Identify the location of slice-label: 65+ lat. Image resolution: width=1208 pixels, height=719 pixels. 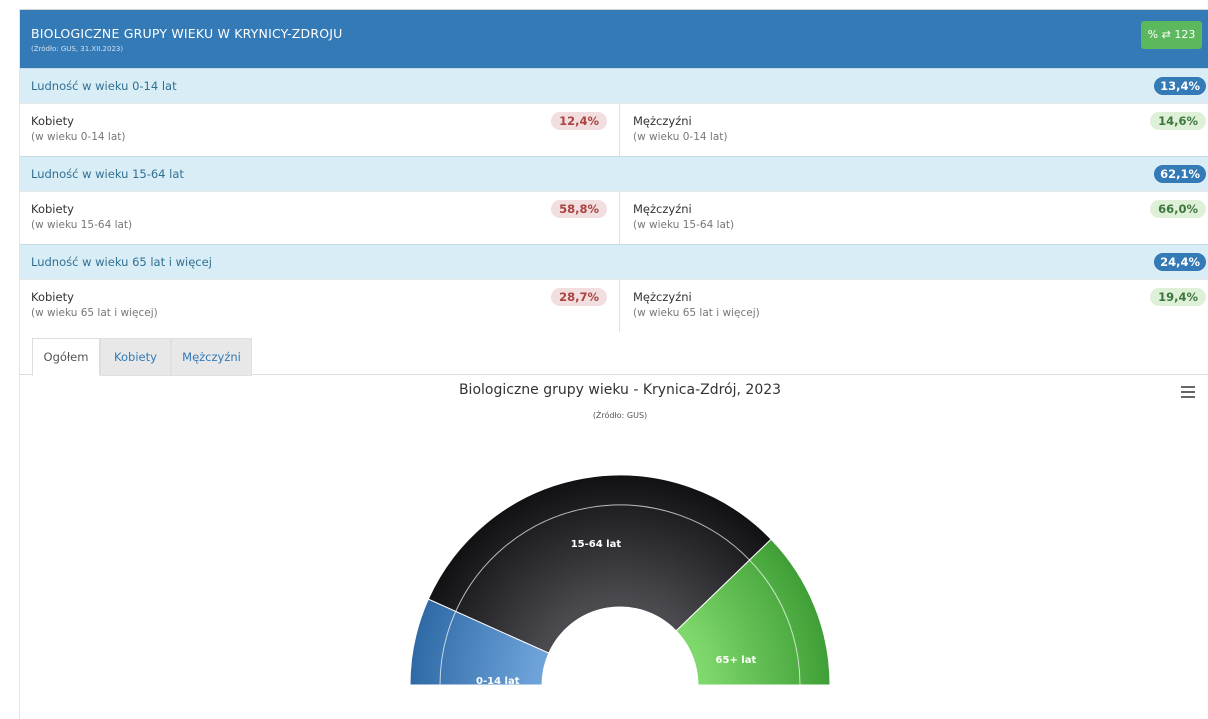
(736, 660).